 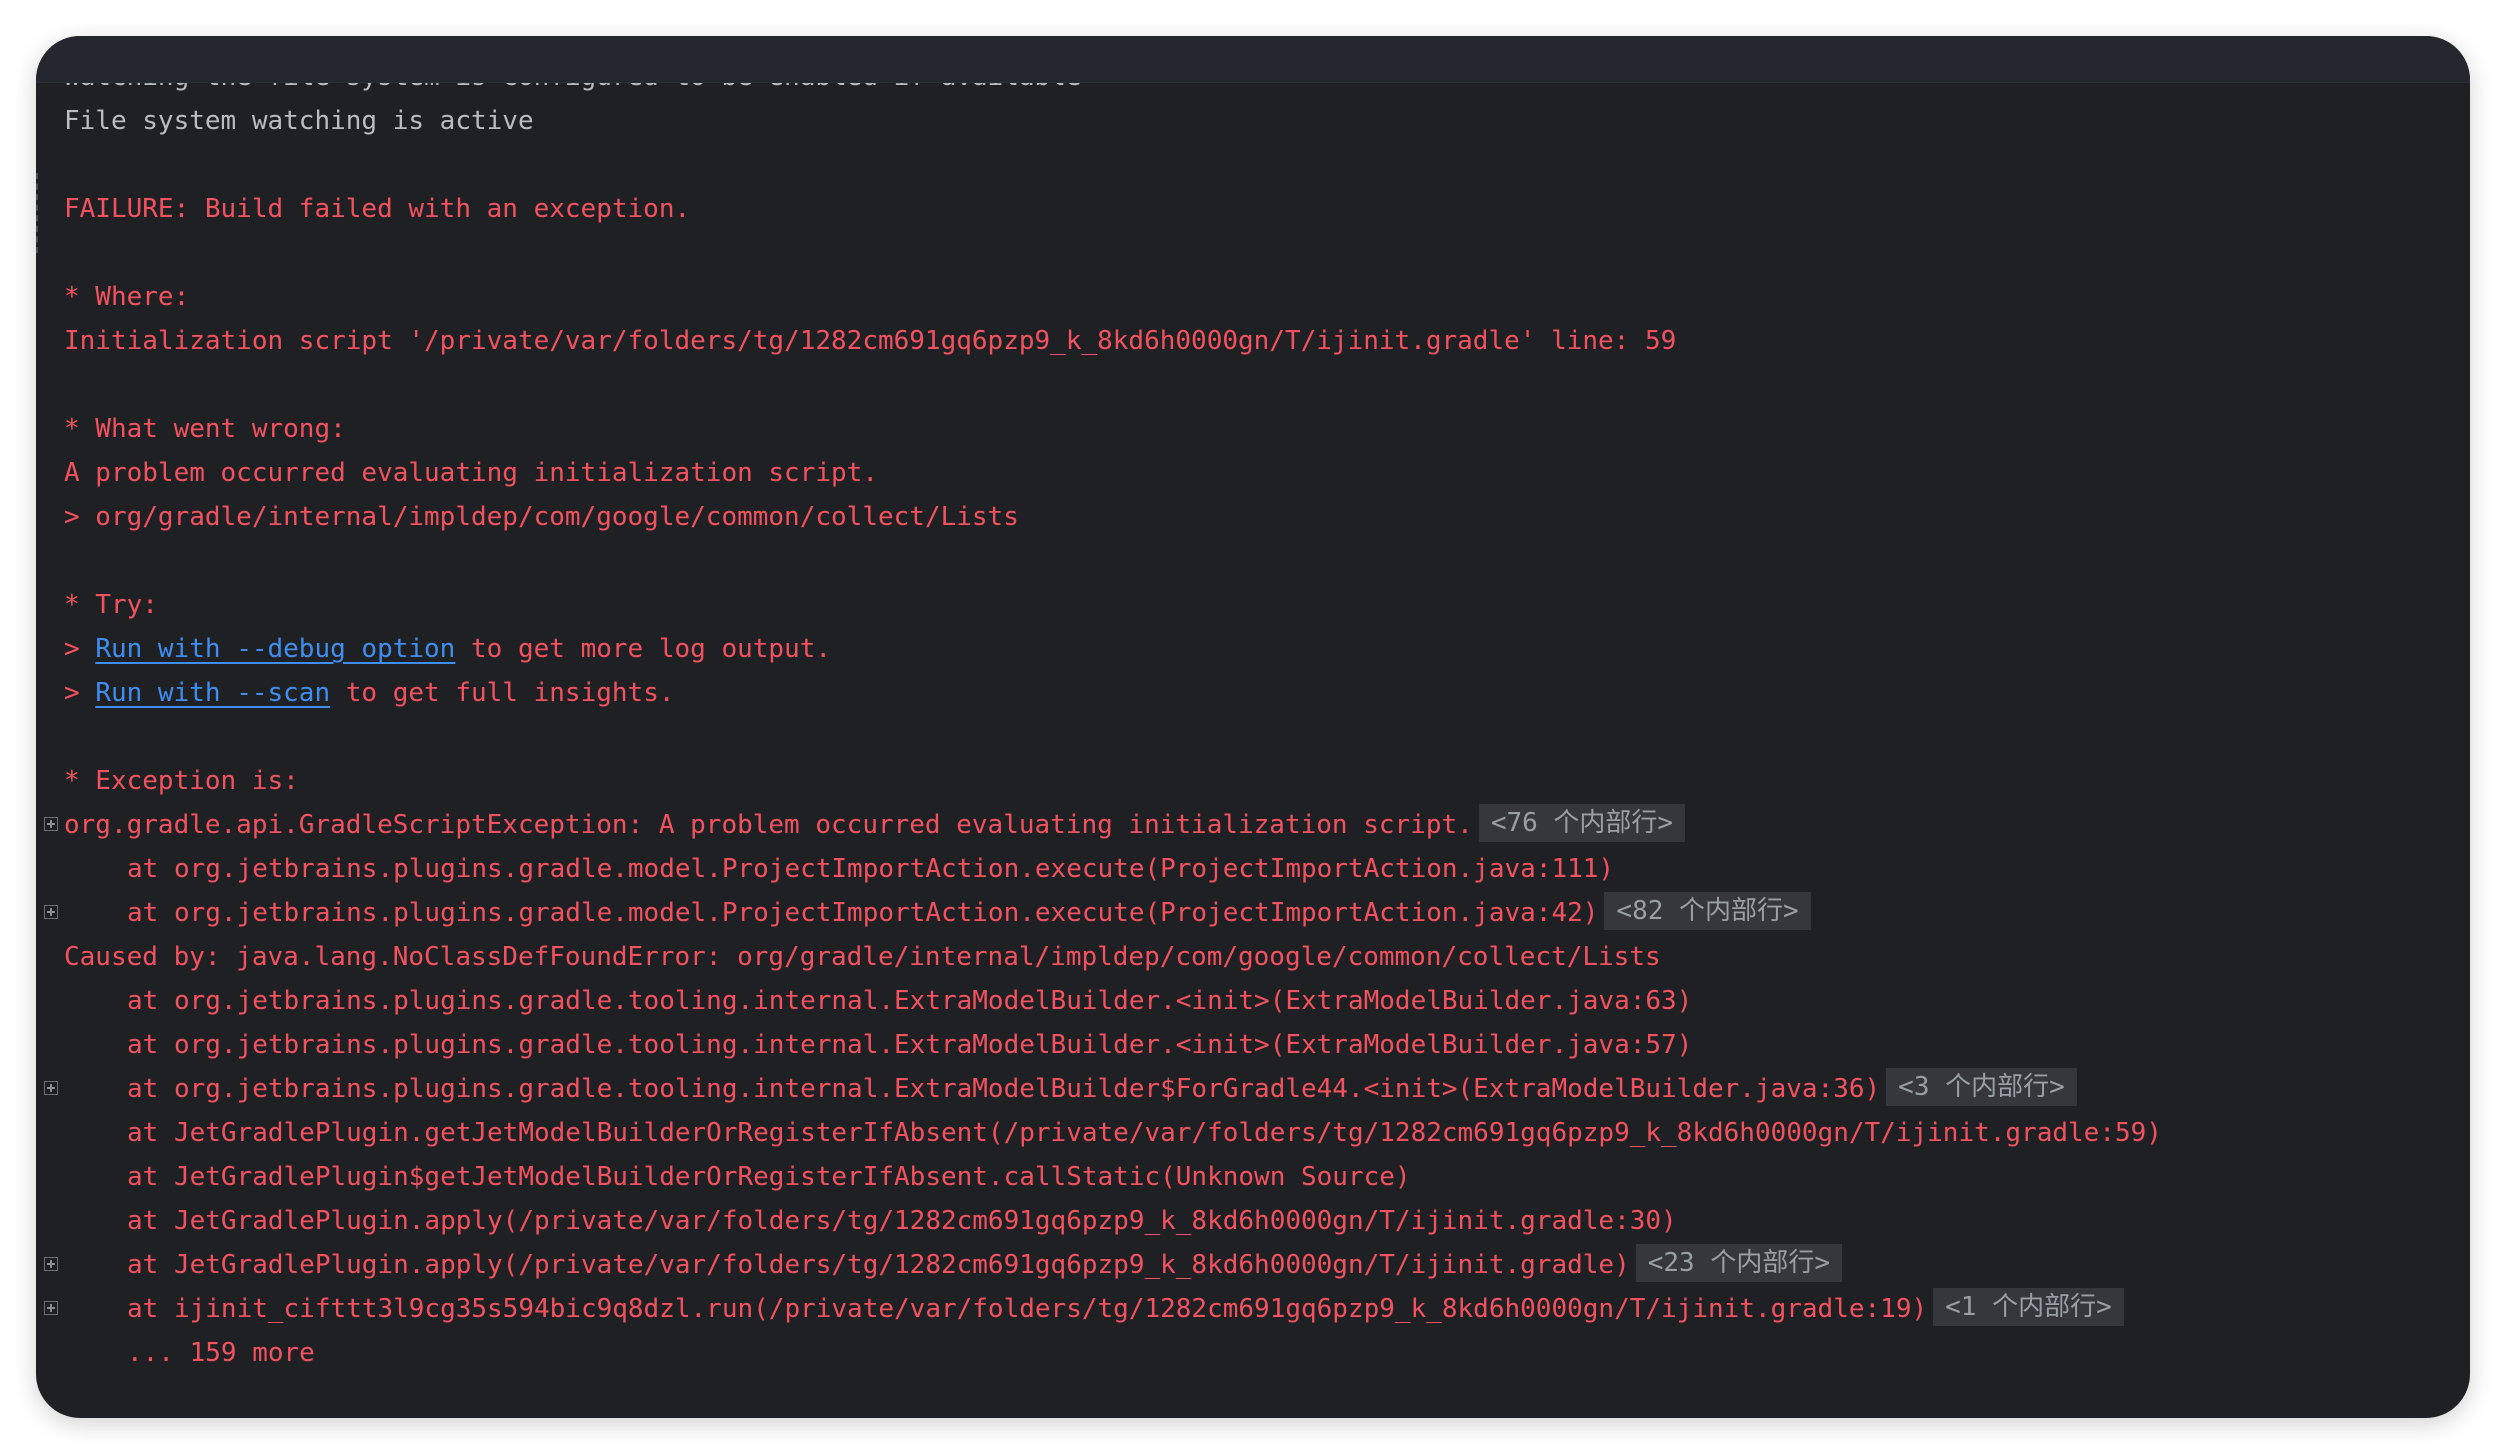 I want to click on folded-internal-lines: <76 个内部行>, so click(x=1582, y=823).